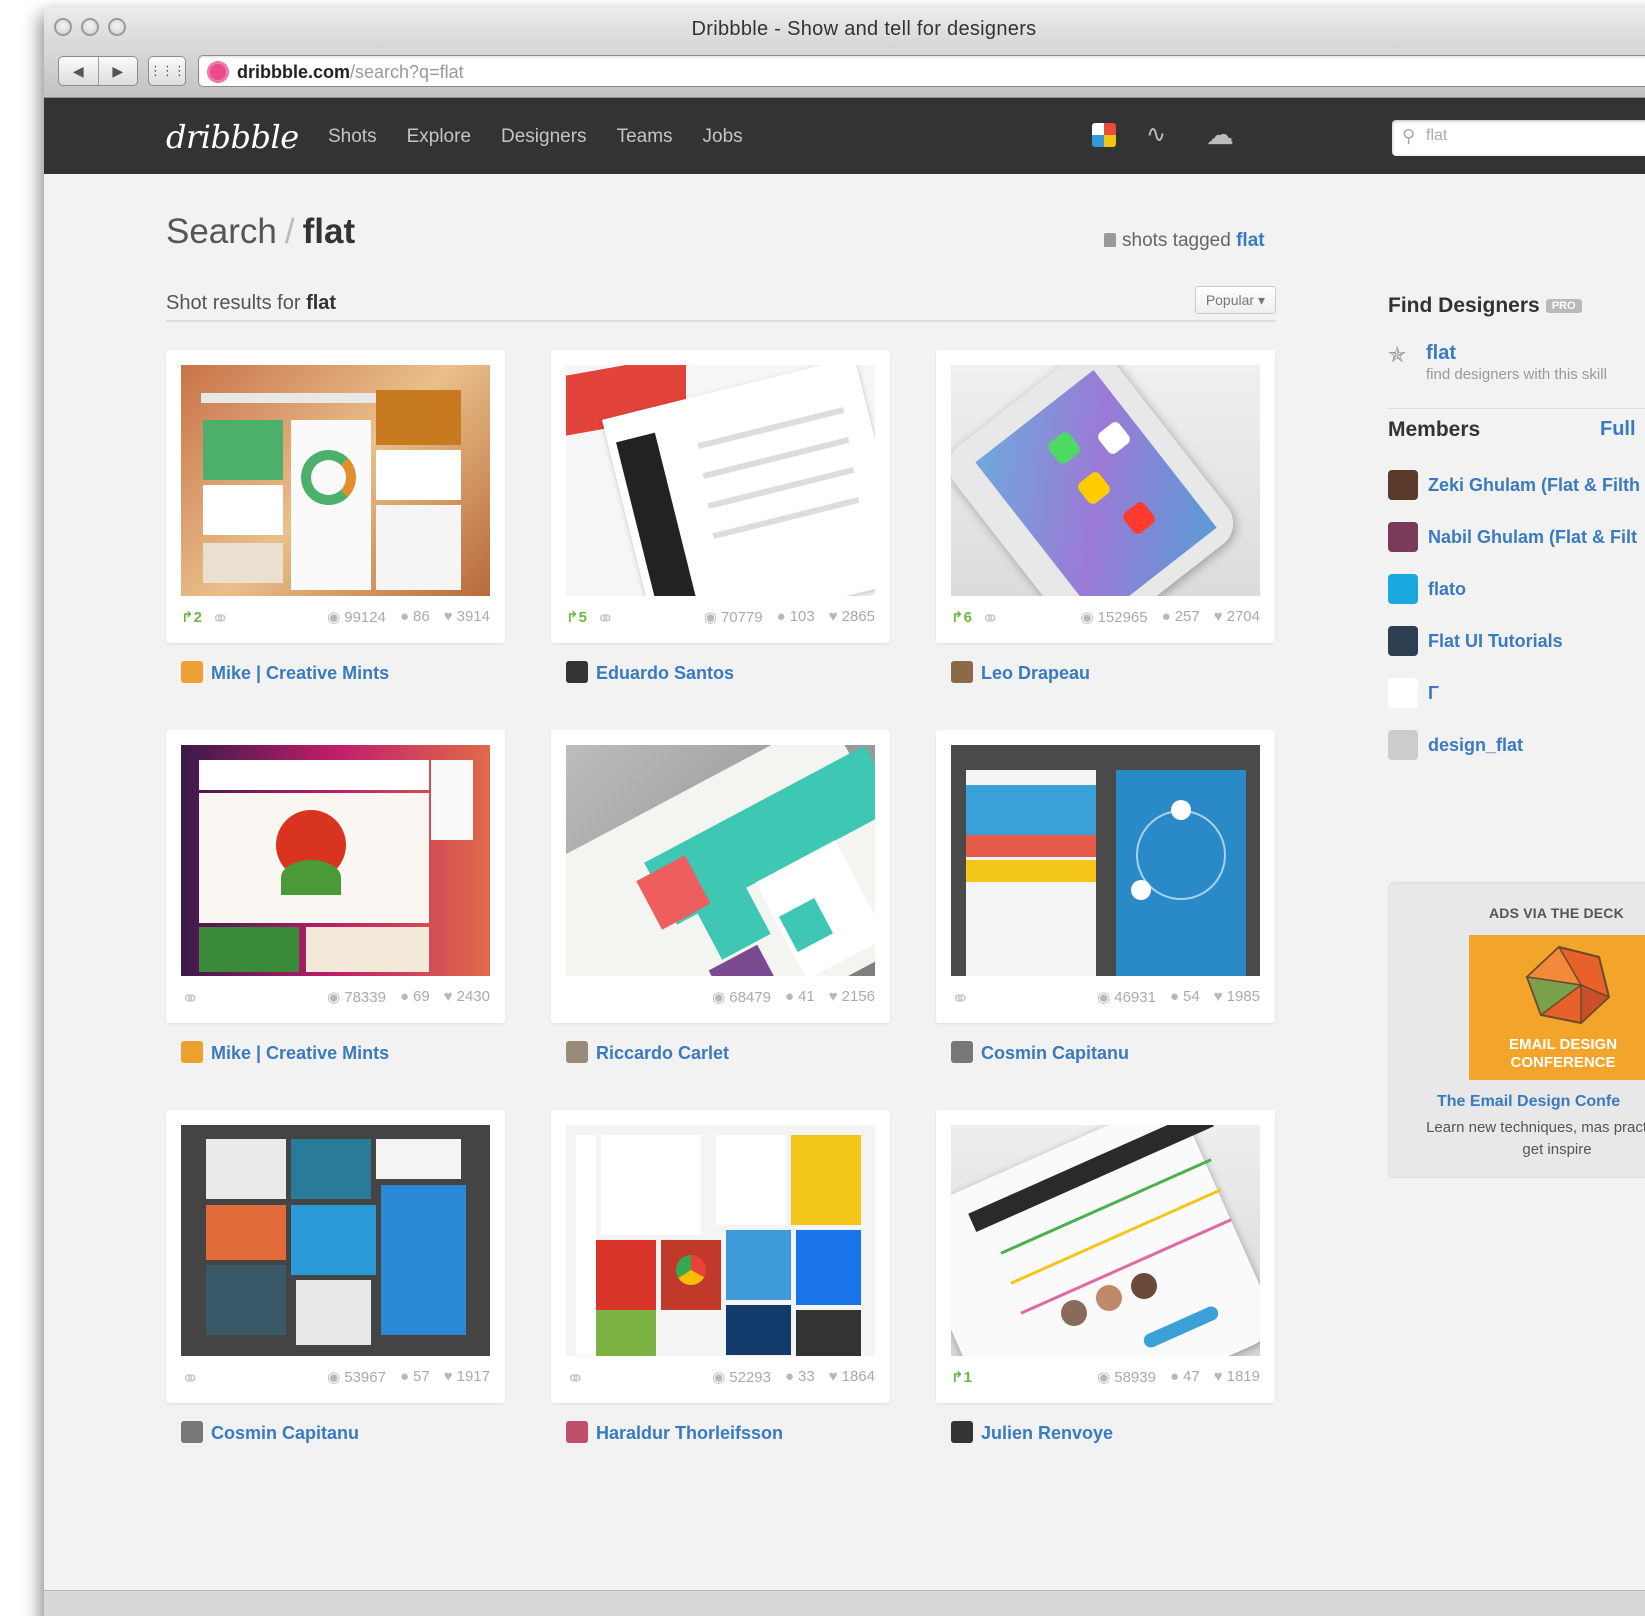  Describe the element at coordinates (1235, 300) in the screenshot. I see `sort-dropdown: Popular ▾` at that location.